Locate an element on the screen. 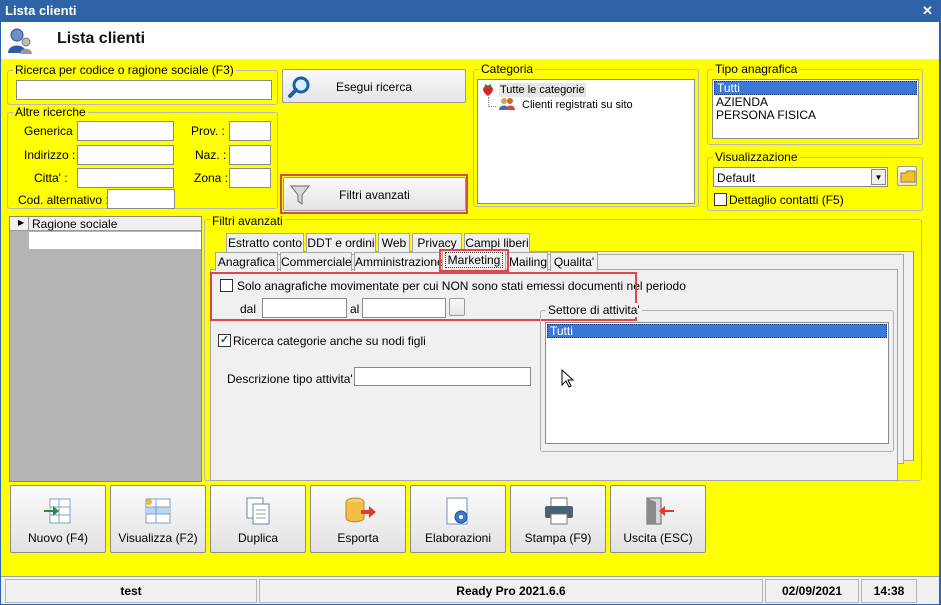  settore-label: Settore di attivita' is located at coordinates (594, 310).